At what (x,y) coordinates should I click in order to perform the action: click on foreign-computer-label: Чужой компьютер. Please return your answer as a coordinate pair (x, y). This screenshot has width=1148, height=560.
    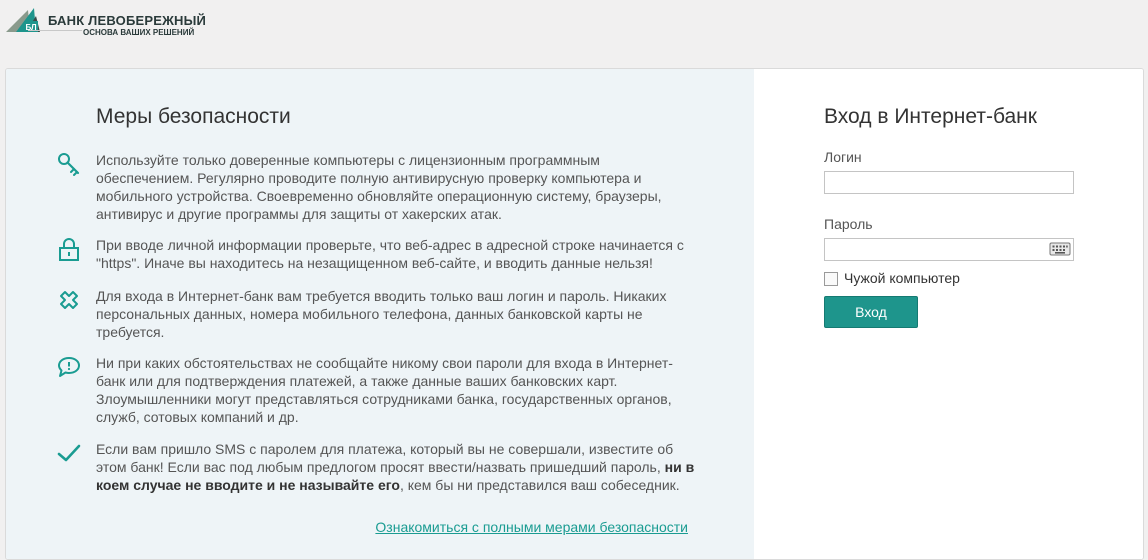
    Looking at the image, I should click on (902, 278).